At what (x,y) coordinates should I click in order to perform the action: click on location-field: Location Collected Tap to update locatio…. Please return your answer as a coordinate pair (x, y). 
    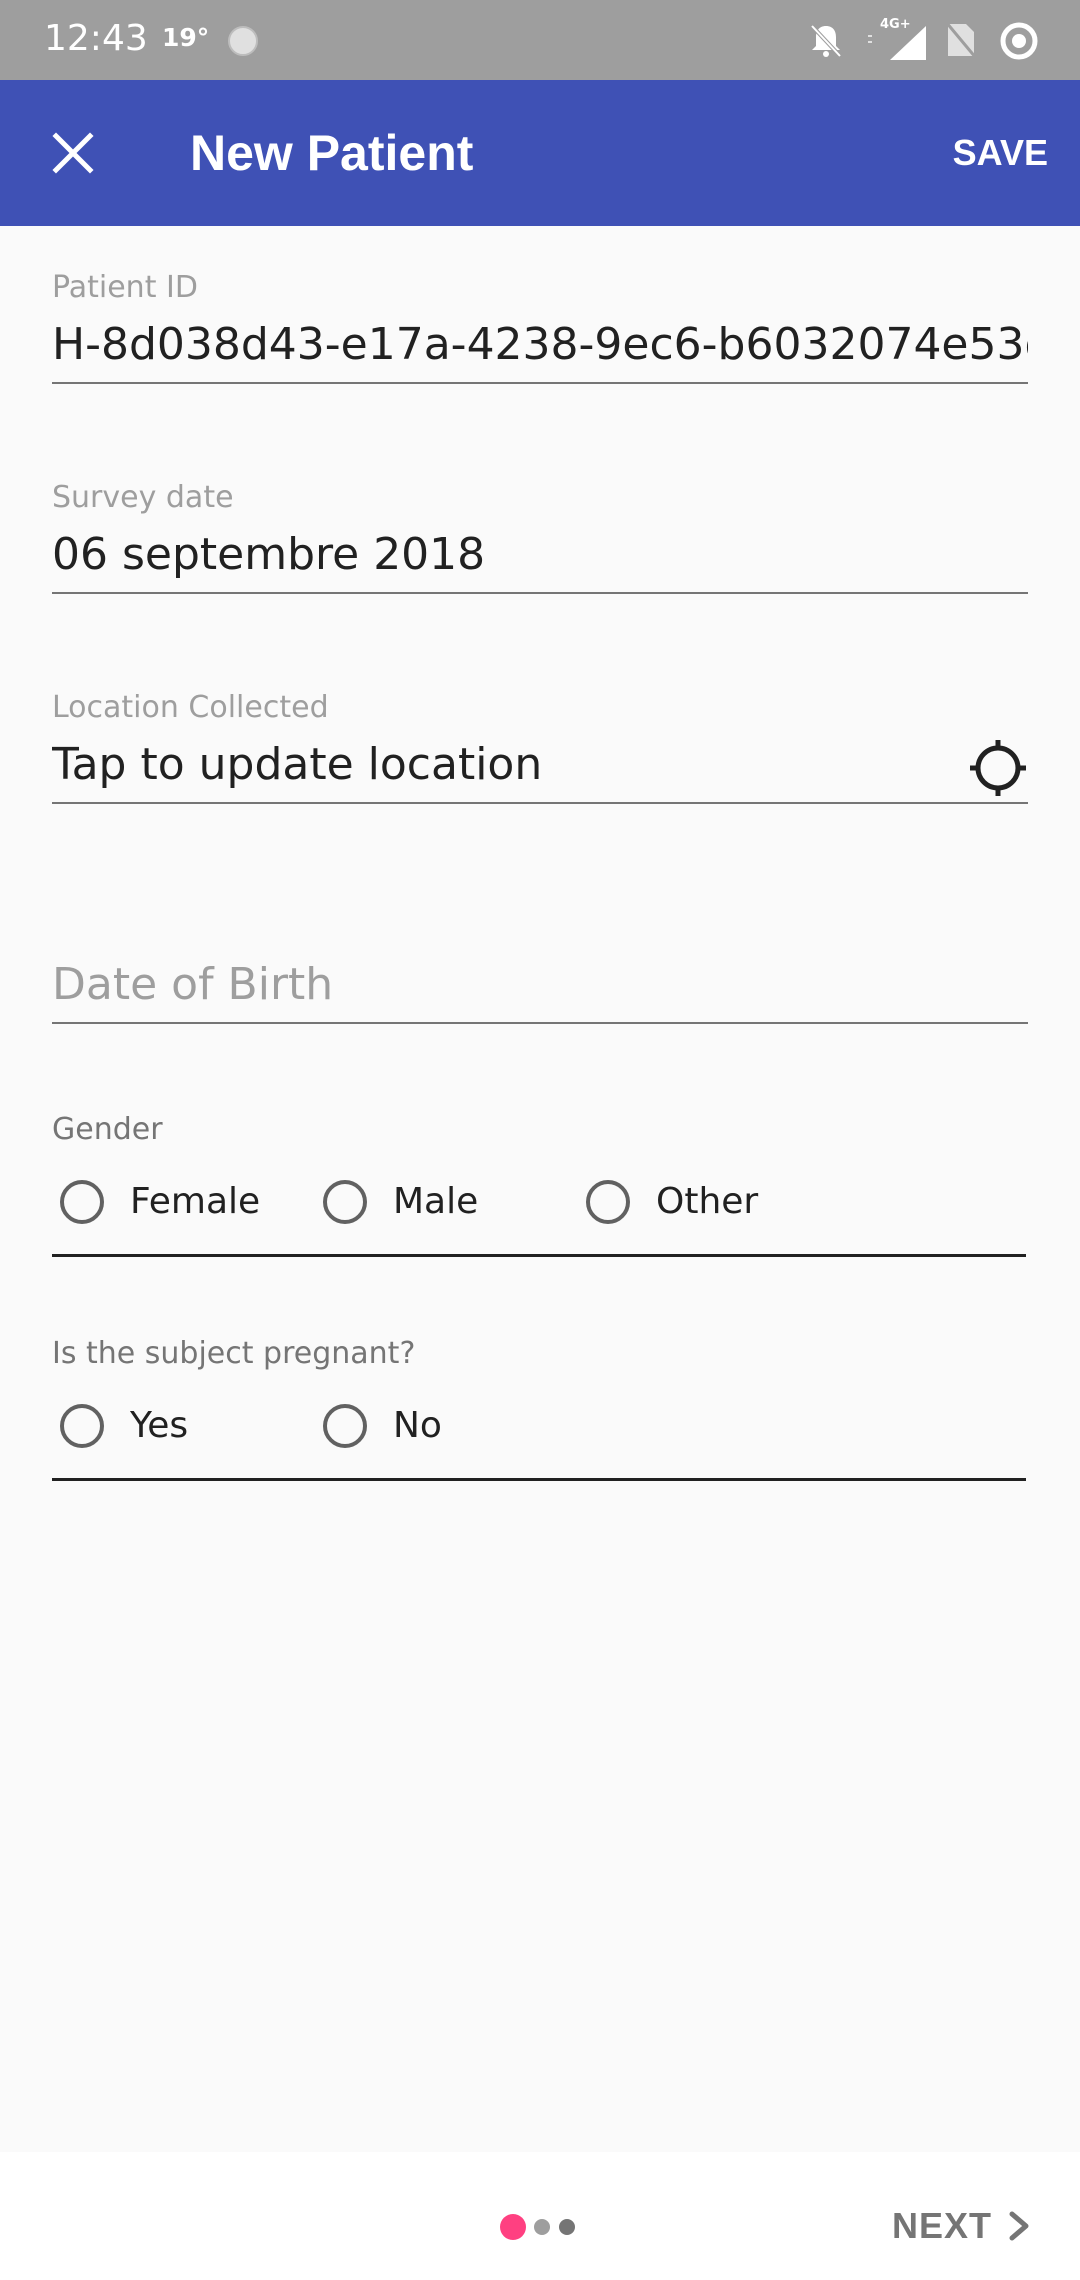
    Looking at the image, I should click on (540, 746).